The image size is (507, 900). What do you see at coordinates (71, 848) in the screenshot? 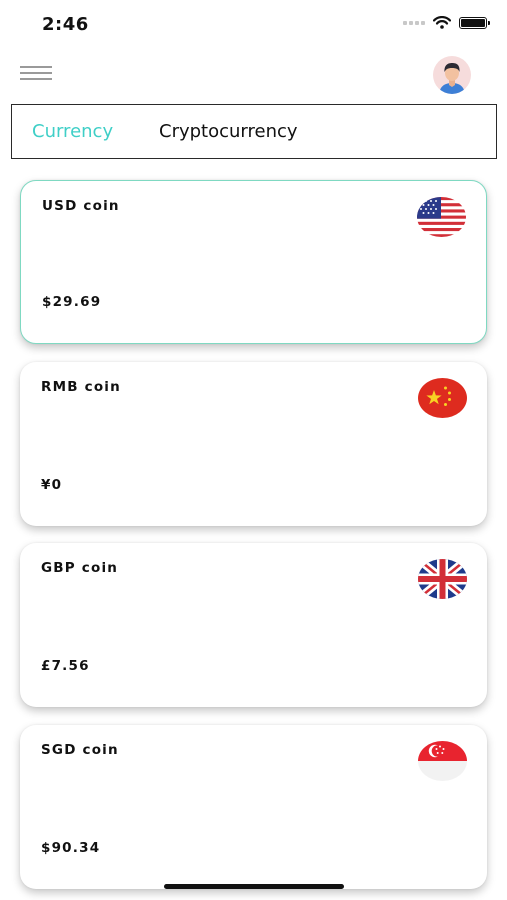
I see `coin-value: $90.34` at bounding box center [71, 848].